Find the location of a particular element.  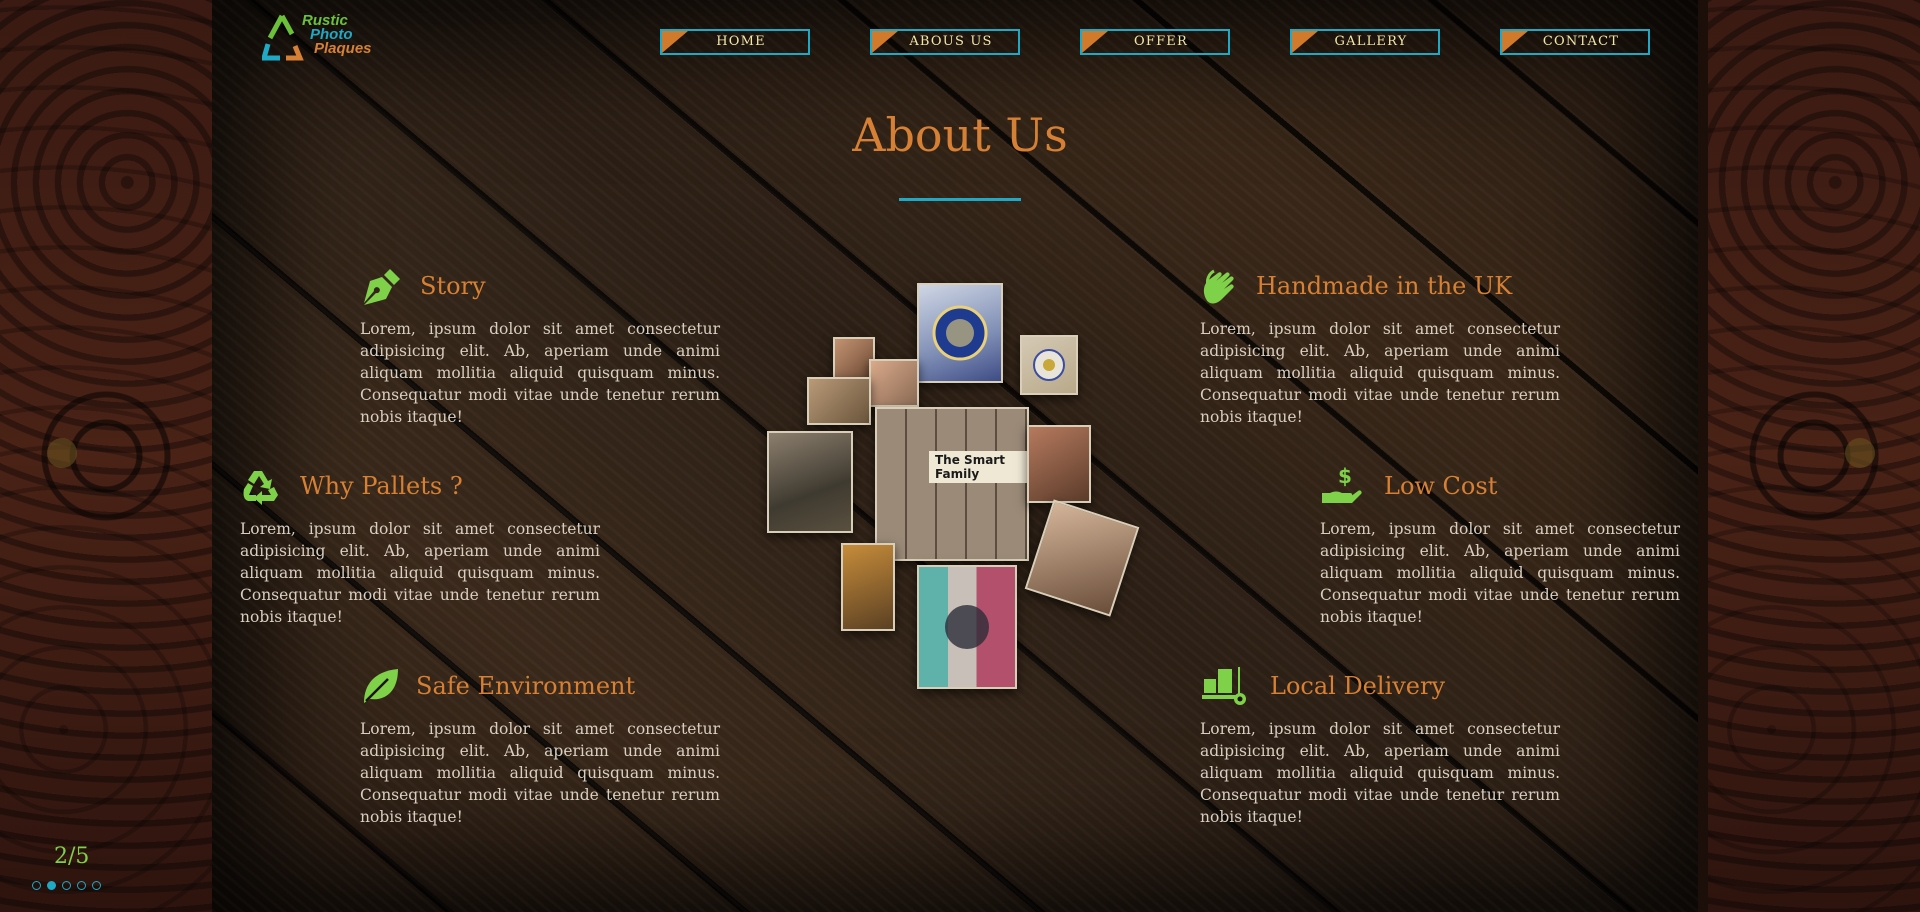

feature-safe-title: Safe Environment is located at coordinates (526, 686).